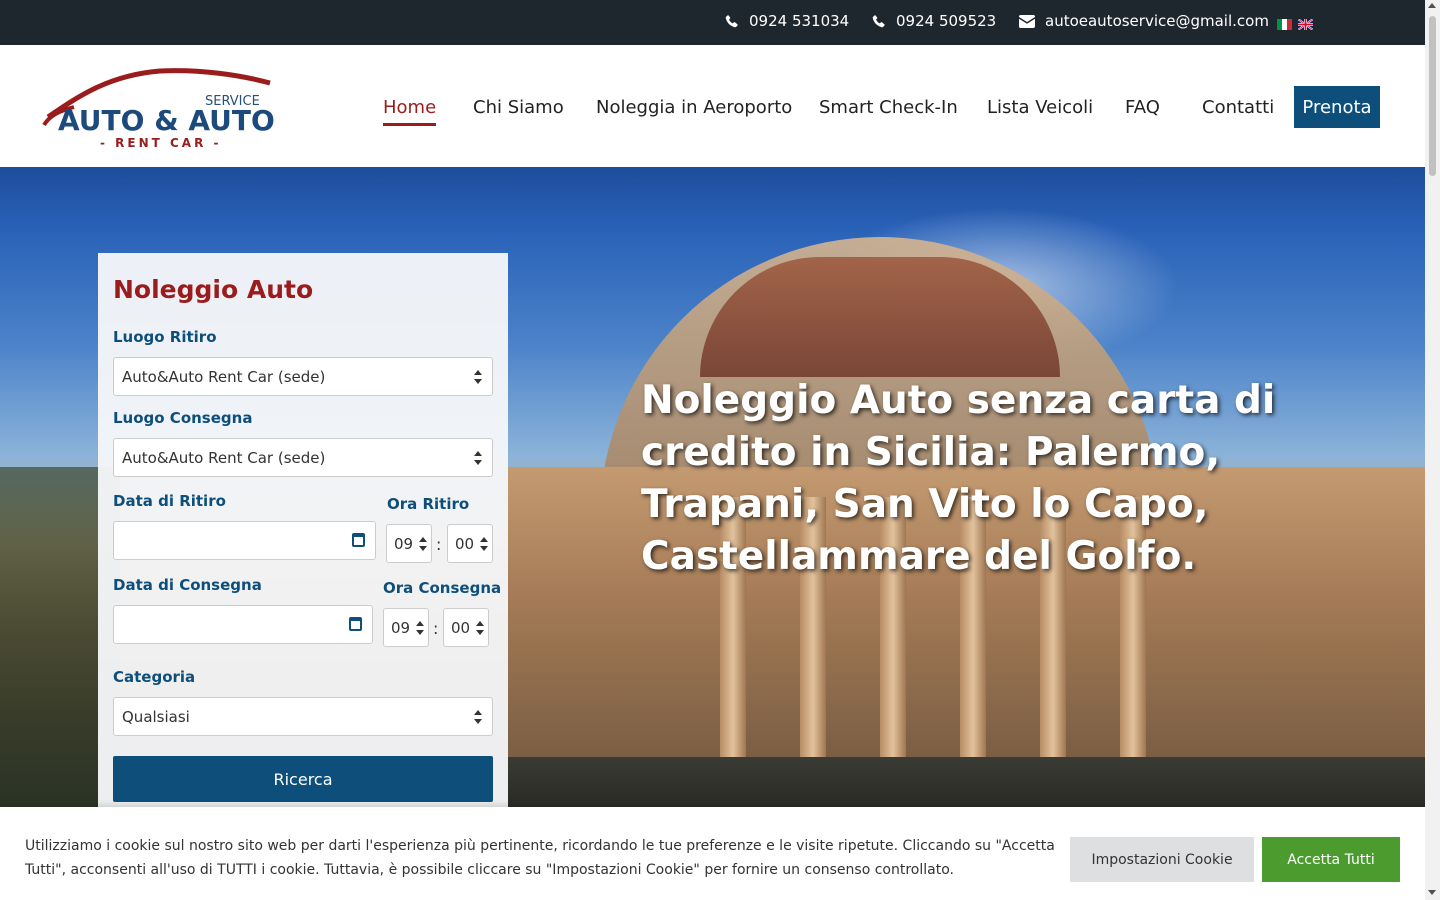  I want to click on cookie-accept-button: Accetta Tutti, so click(1331, 859).